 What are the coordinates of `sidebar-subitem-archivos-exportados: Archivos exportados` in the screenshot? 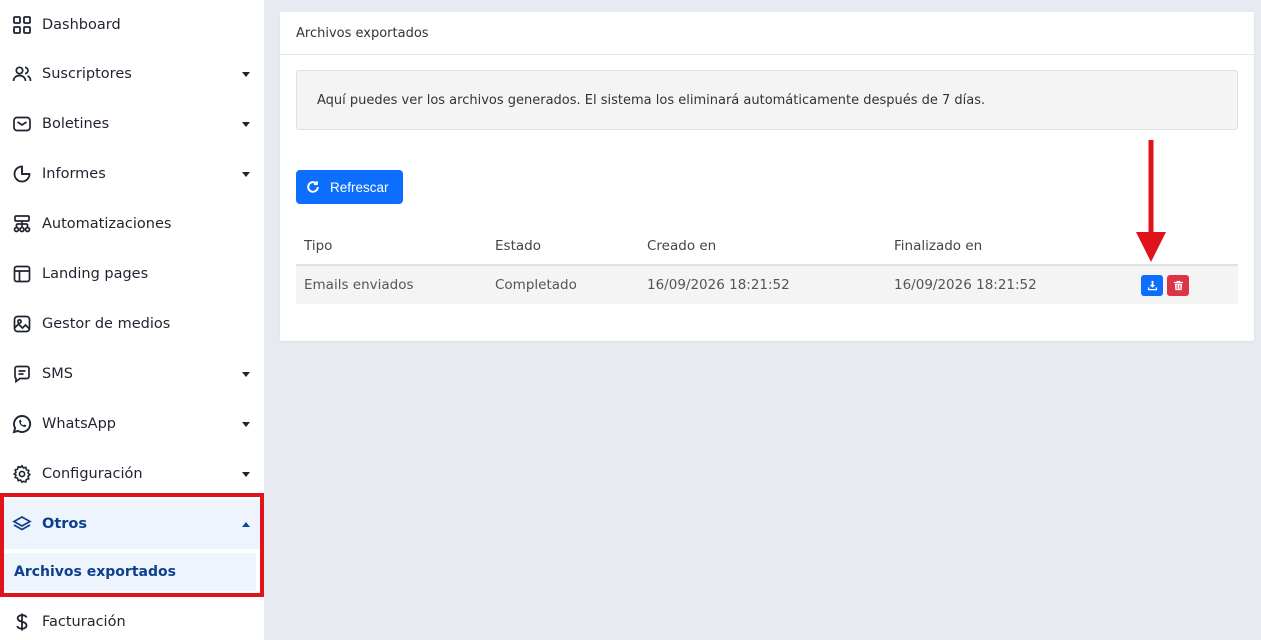 It's located at (130, 572).